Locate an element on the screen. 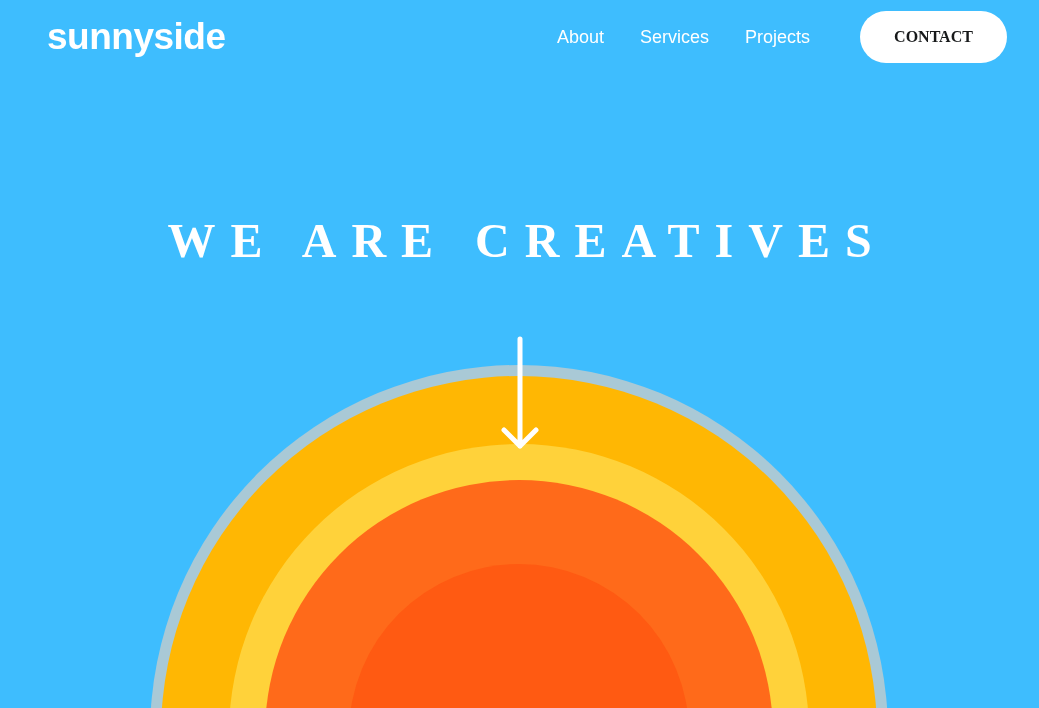  nav-link: Services is located at coordinates (674, 37).